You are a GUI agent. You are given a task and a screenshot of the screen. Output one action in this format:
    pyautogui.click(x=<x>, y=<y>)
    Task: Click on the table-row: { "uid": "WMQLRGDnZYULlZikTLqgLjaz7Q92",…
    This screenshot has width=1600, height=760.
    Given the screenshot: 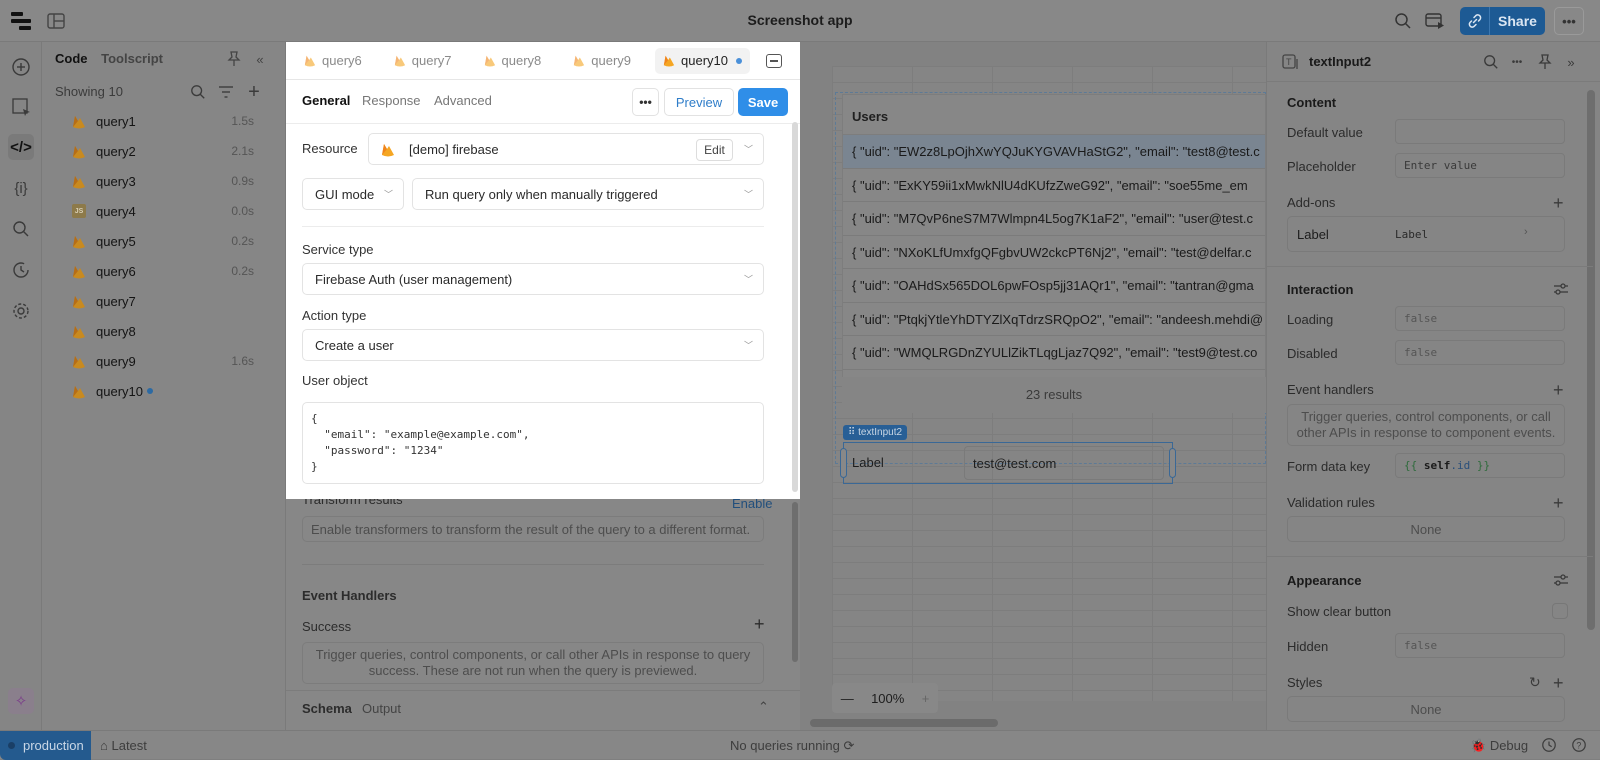 What is the action you would take?
    pyautogui.click(x=1054, y=353)
    